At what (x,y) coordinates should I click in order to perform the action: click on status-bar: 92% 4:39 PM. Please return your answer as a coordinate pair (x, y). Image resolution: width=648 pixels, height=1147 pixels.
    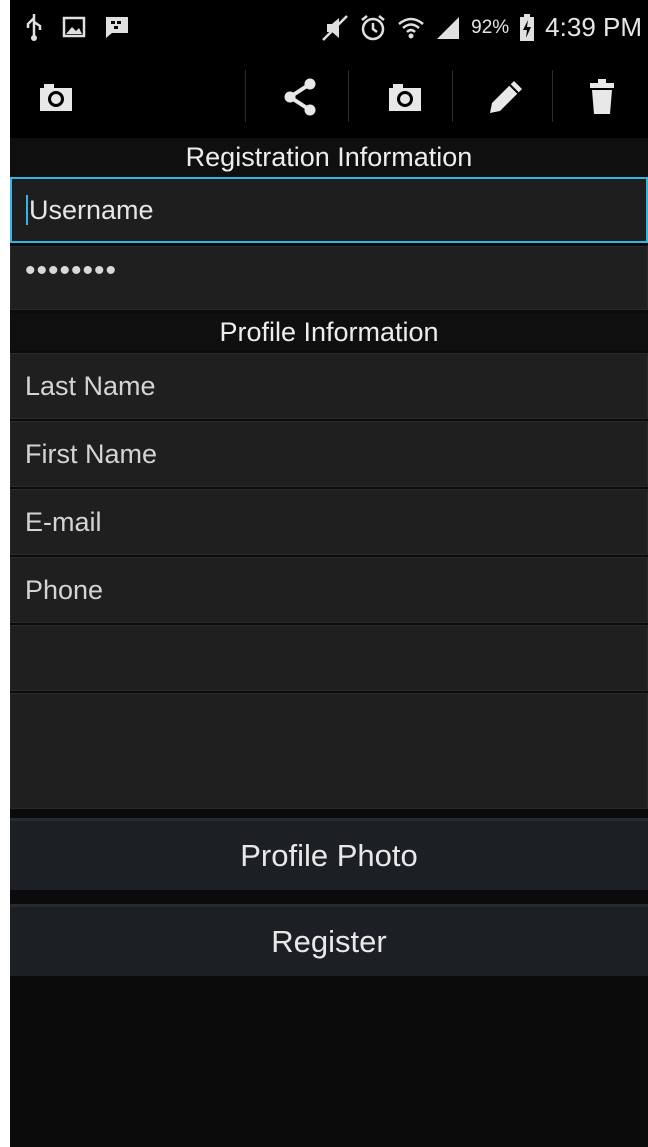
    Looking at the image, I should click on (329, 28).